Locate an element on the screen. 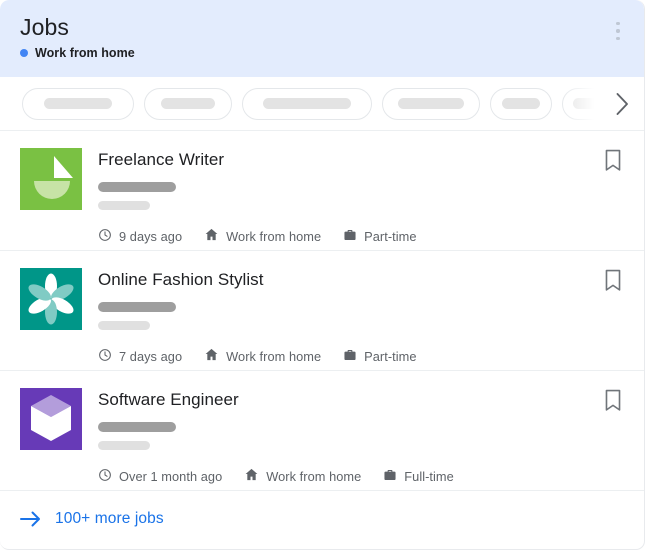 The height and width of the screenshot is (550, 645). sailboat-logo is located at coordinates (51, 179).